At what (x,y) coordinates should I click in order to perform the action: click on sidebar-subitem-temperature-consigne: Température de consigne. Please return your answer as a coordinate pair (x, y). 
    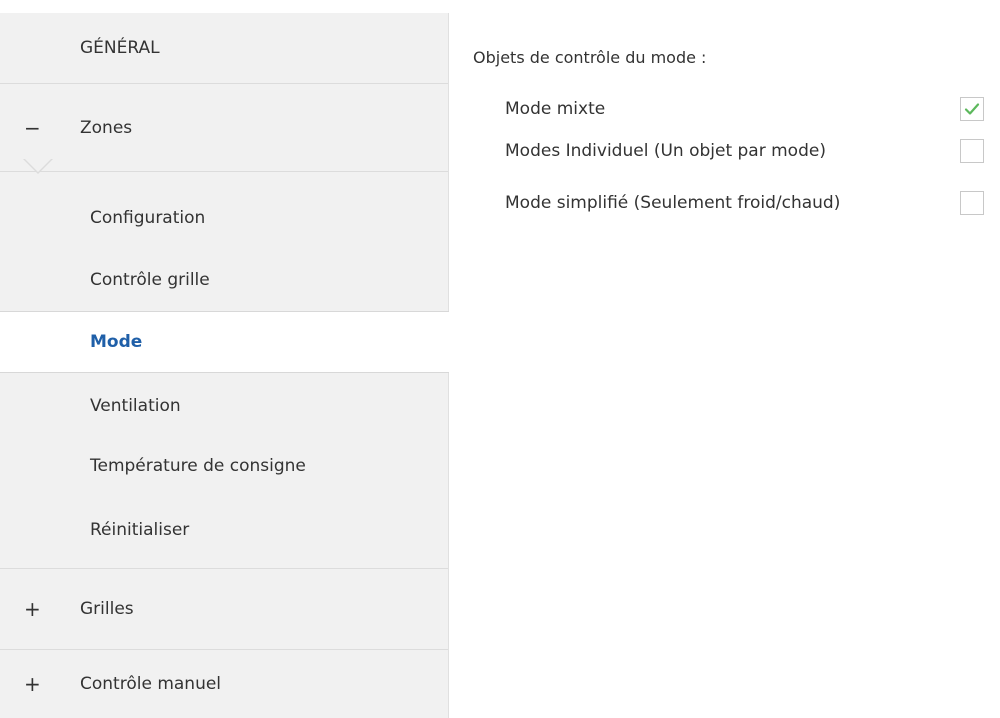
    Looking at the image, I should click on (224, 466).